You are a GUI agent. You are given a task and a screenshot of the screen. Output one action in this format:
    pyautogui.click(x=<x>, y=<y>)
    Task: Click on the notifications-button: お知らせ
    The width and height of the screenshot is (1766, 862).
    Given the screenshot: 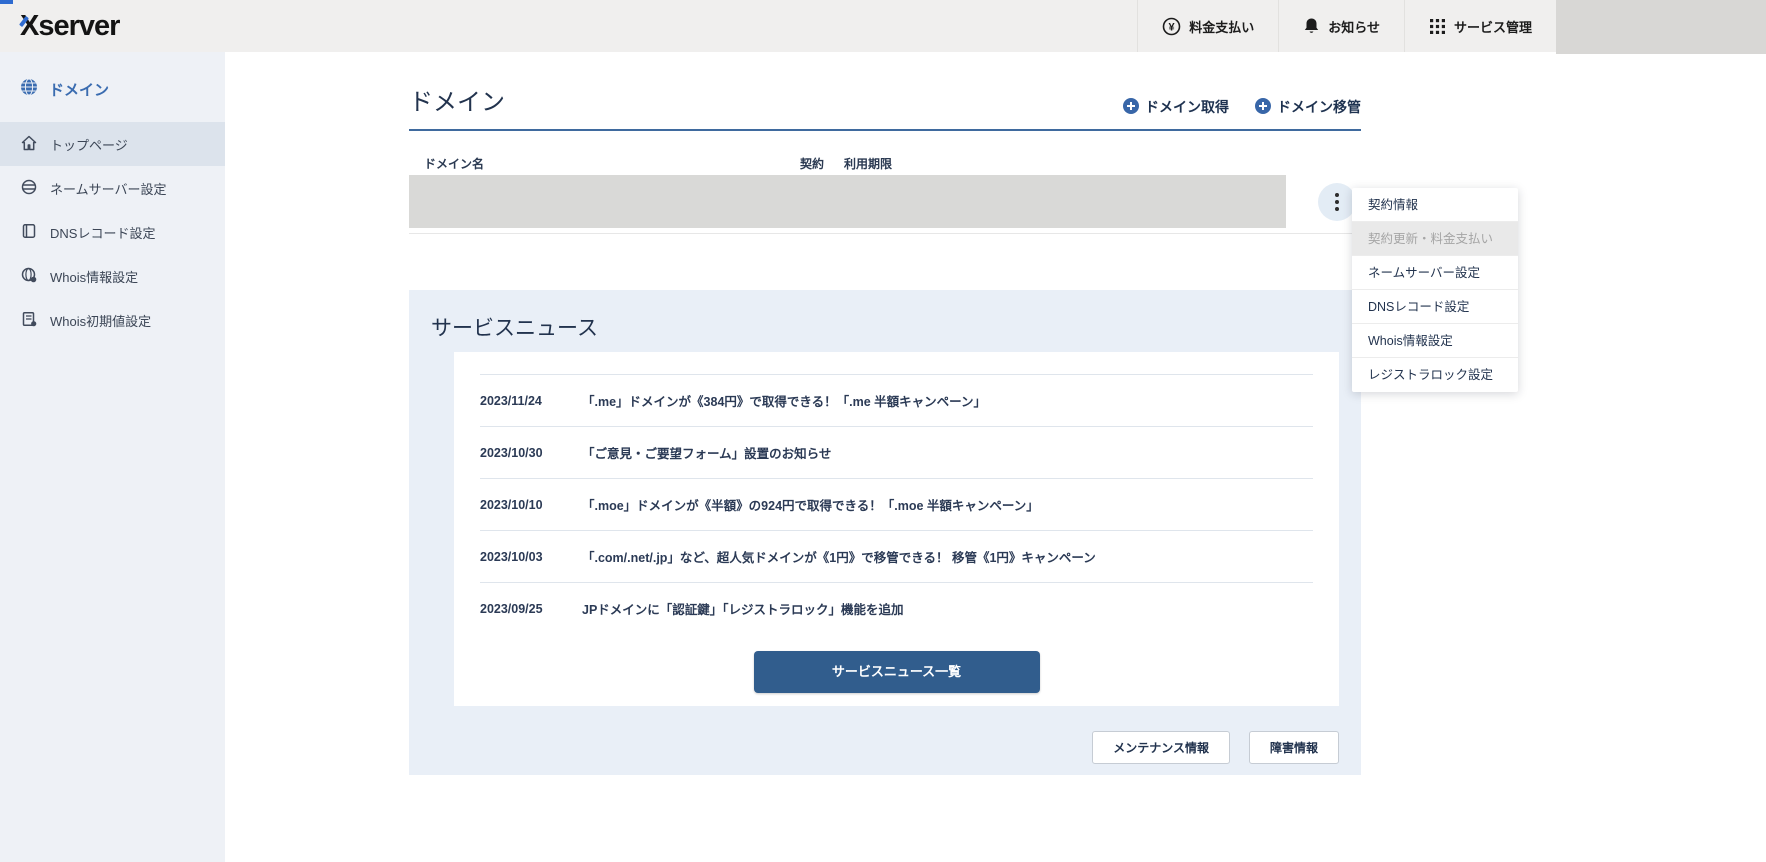 What is the action you would take?
    pyautogui.click(x=1341, y=26)
    